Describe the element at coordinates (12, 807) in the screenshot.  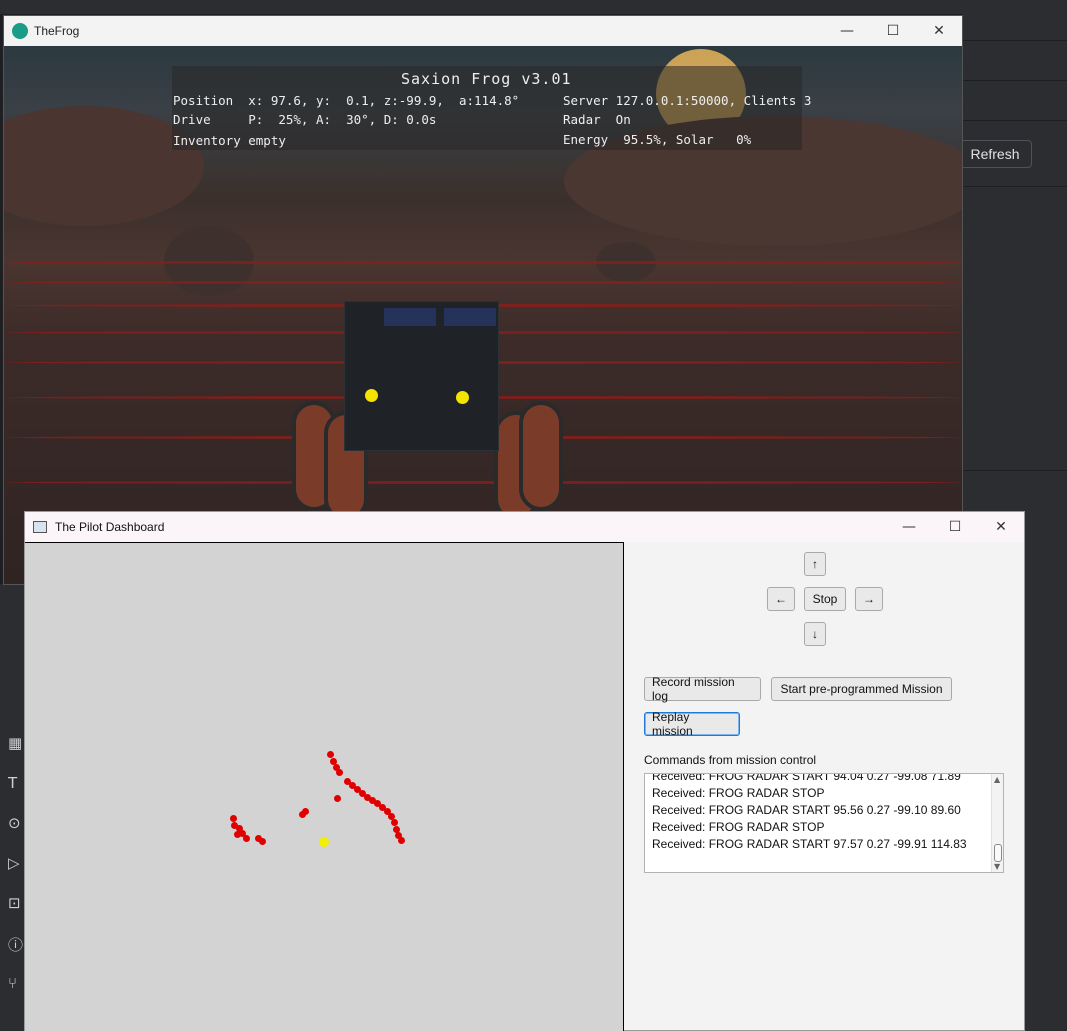
I see `ide-left-toolbar: ▦ T ⊙ ▷ ⊡ ⓘ ⑂` at that location.